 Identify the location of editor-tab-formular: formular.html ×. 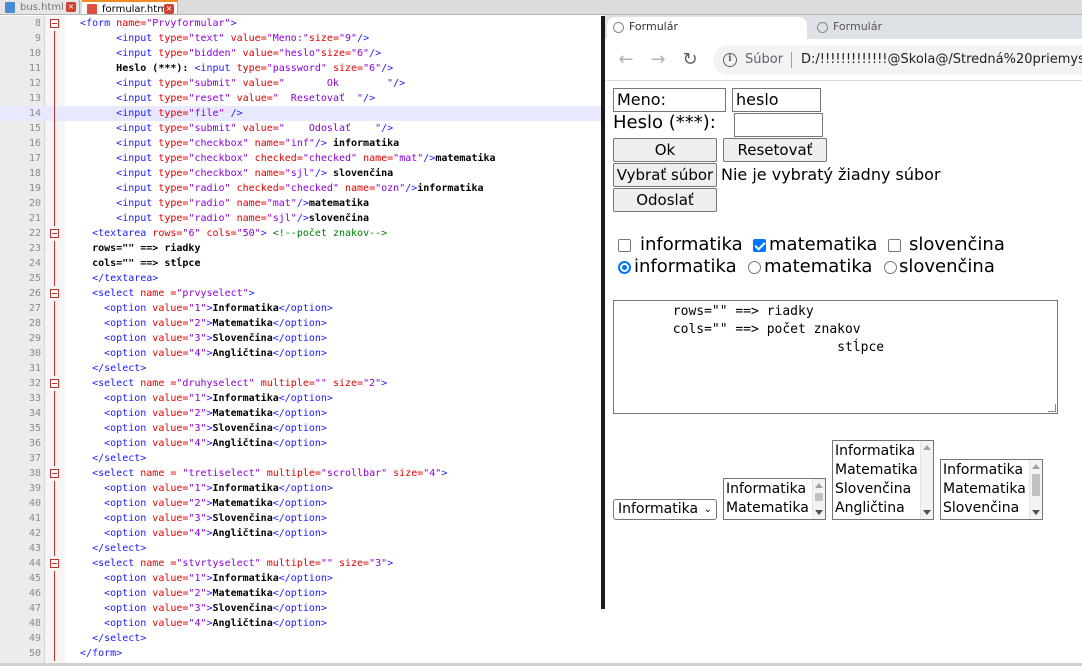
(130, 7).